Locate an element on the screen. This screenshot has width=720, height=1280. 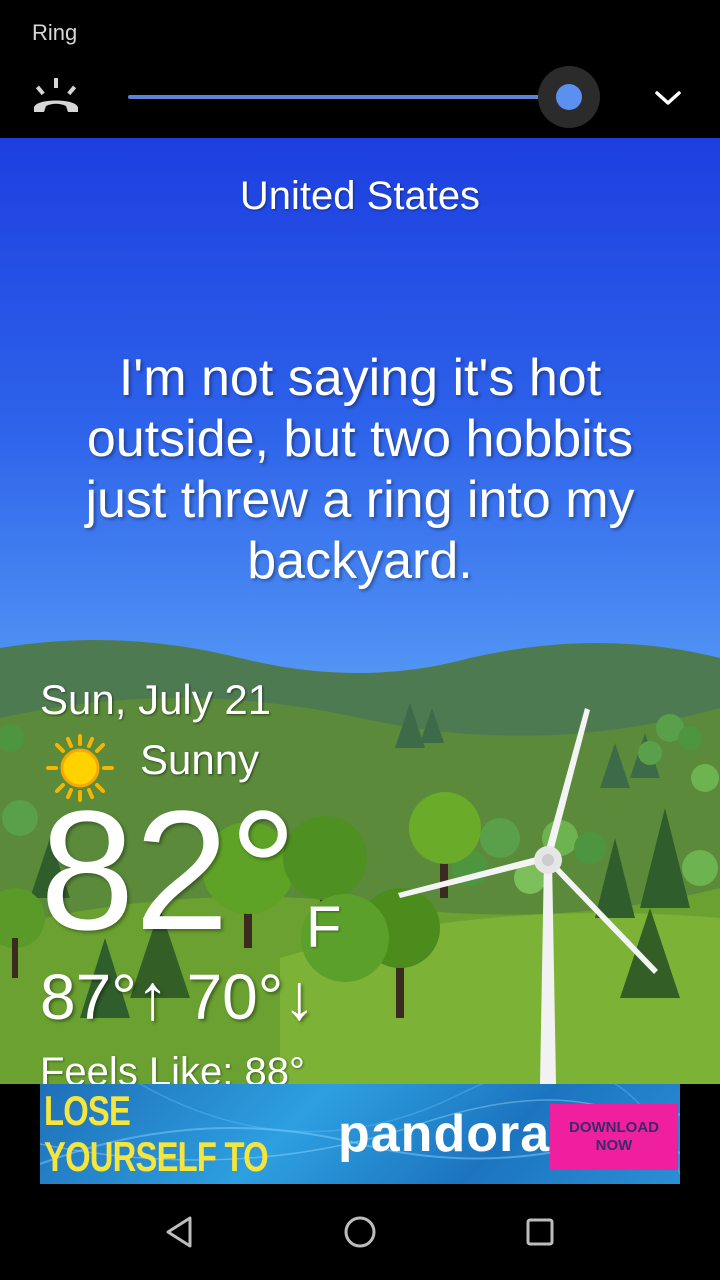
ad-cta-label: DOWNLOAD NOW is located at coordinates (614, 1136).